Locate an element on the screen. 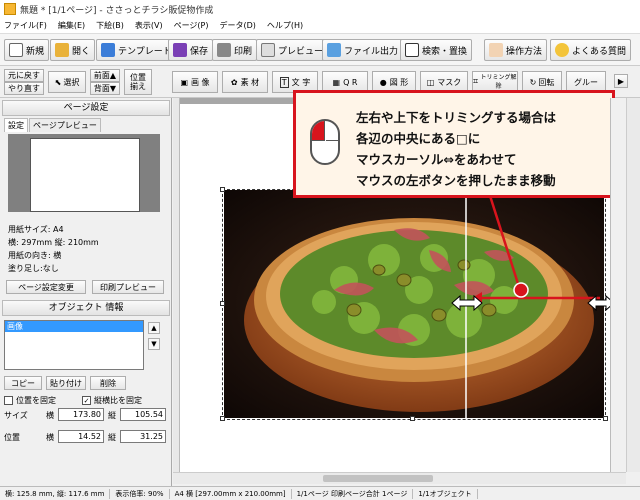 The image size is (640, 500). horizontal-scrollbar is located at coordinates (399, 478).